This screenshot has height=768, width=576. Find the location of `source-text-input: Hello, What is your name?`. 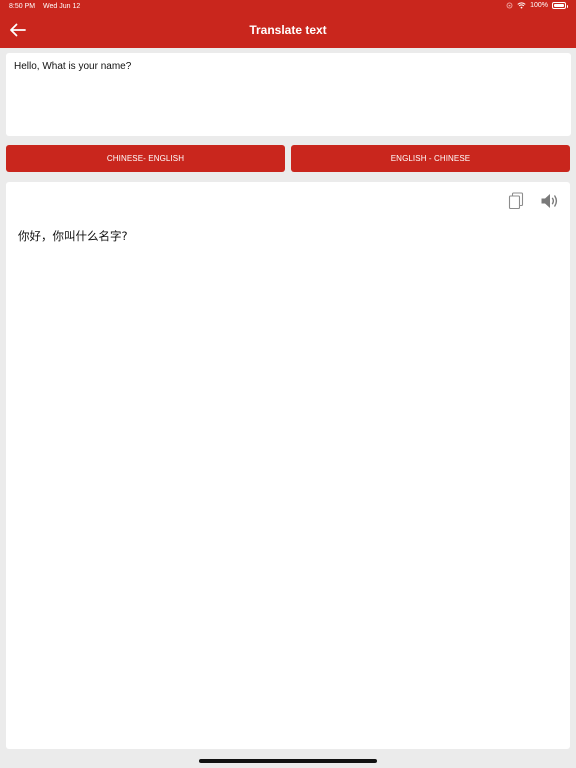

source-text-input: Hello, What is your name? is located at coordinates (288, 94).